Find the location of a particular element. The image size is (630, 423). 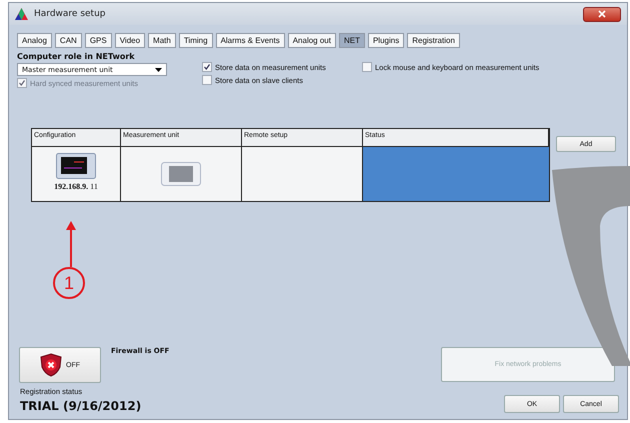

annotation-arrow is located at coordinates (71, 244).